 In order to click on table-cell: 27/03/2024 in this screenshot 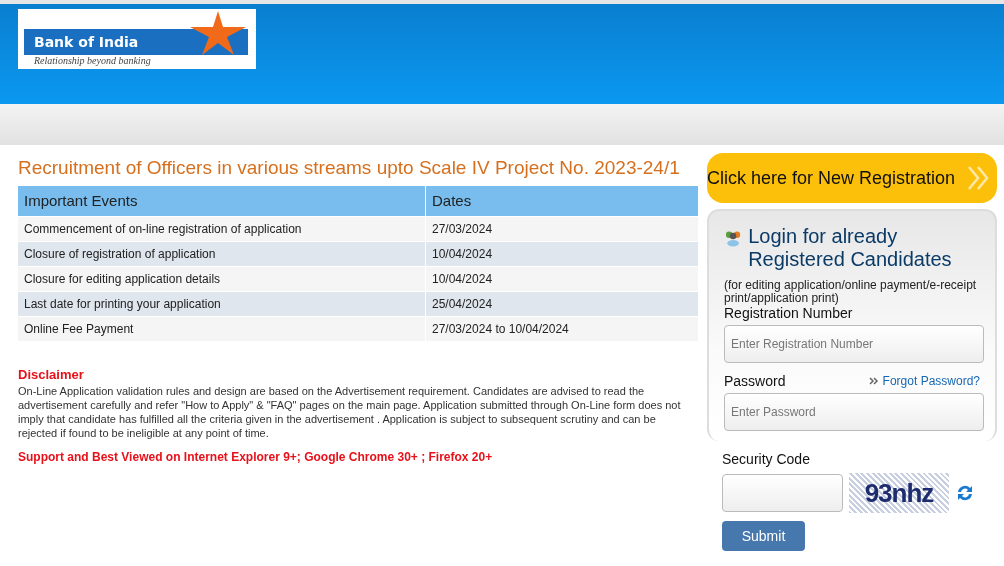, I will do `click(562, 229)`.